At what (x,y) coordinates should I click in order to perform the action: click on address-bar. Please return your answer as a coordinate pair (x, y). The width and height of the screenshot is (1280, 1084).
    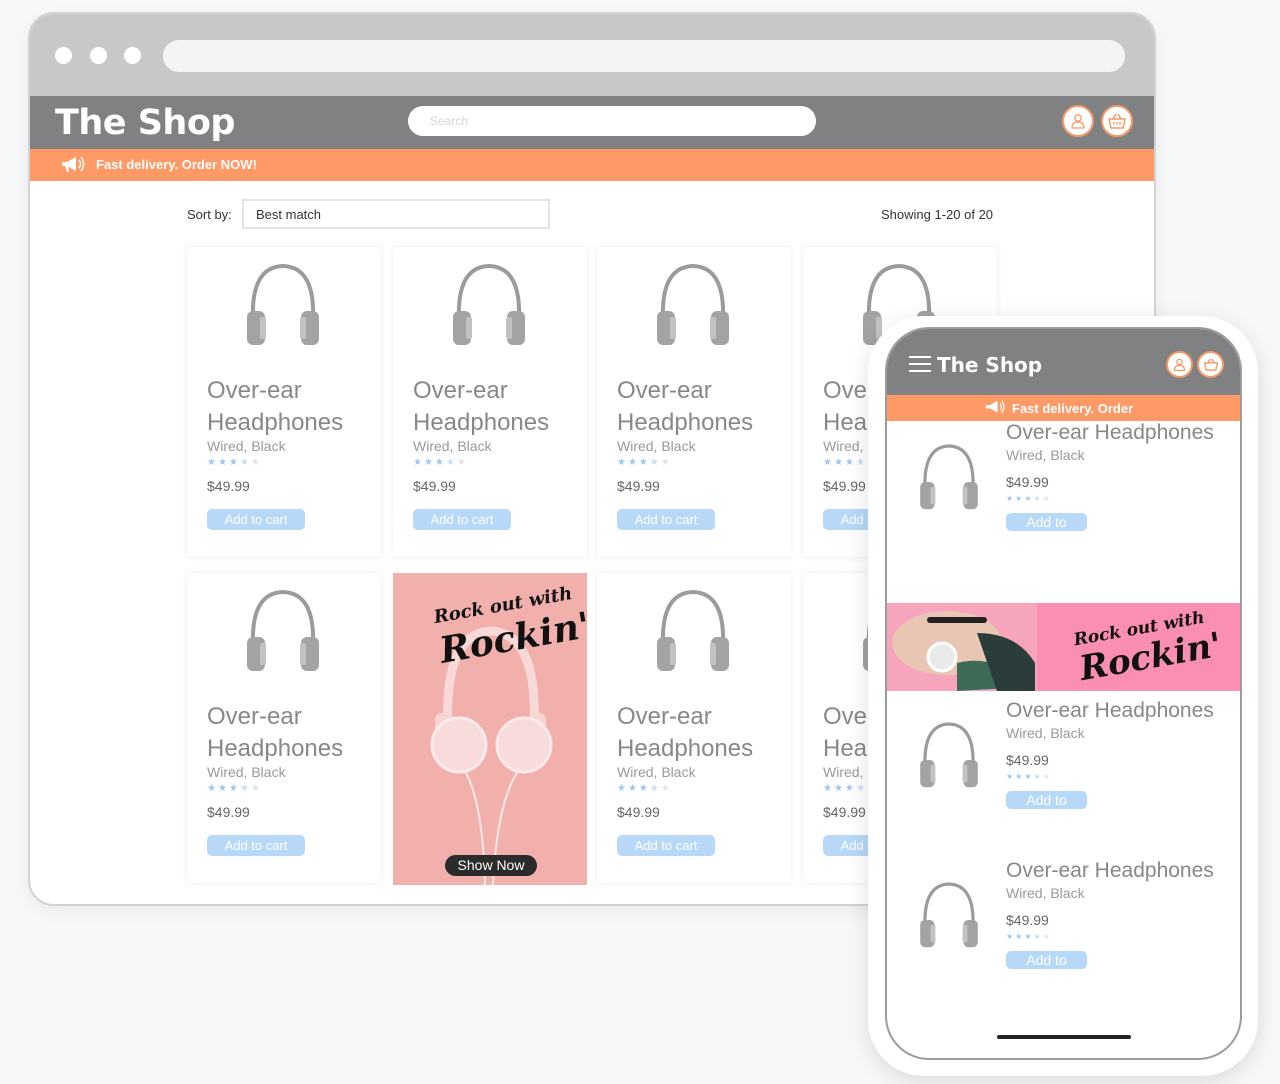
    Looking at the image, I should click on (644, 56).